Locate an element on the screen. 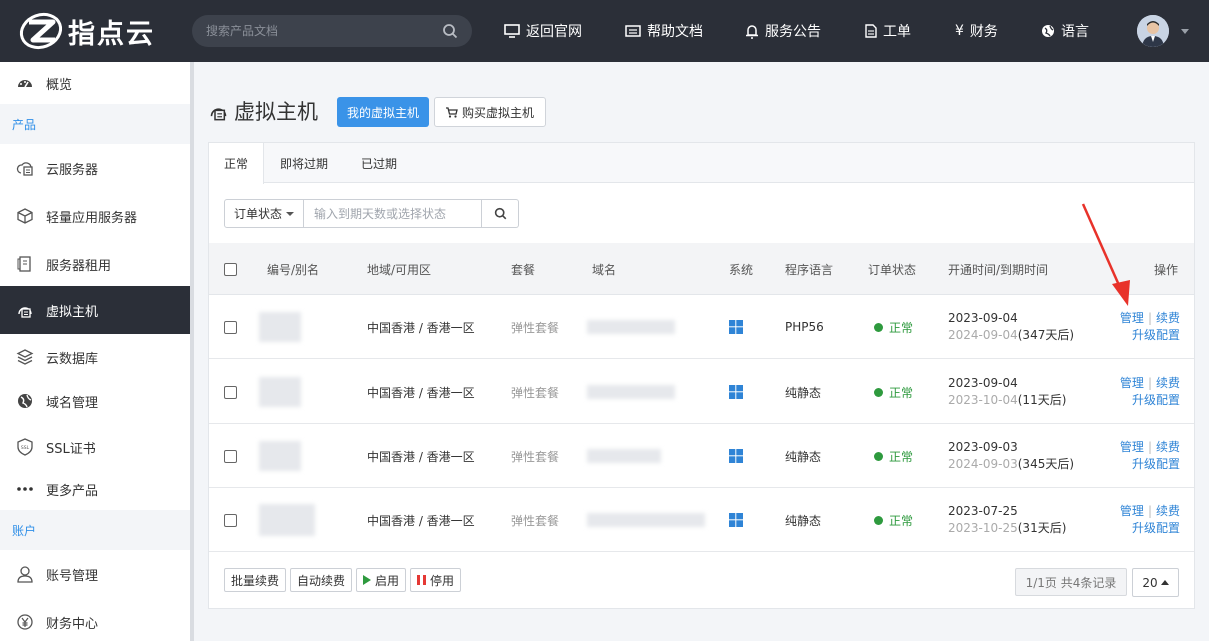  sidebar-item-cloud-database: 云数据库 is located at coordinates (95, 357).